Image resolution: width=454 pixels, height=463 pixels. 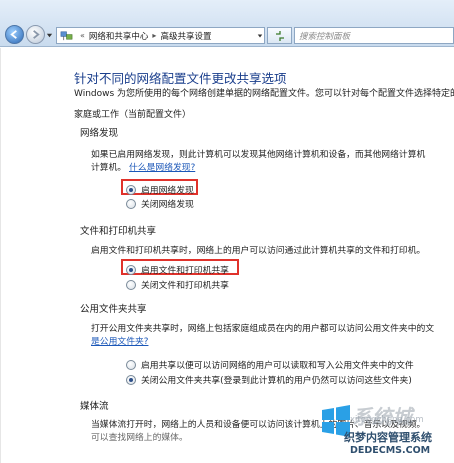 I want to click on address-dropdown-icon, so click(x=260, y=36).